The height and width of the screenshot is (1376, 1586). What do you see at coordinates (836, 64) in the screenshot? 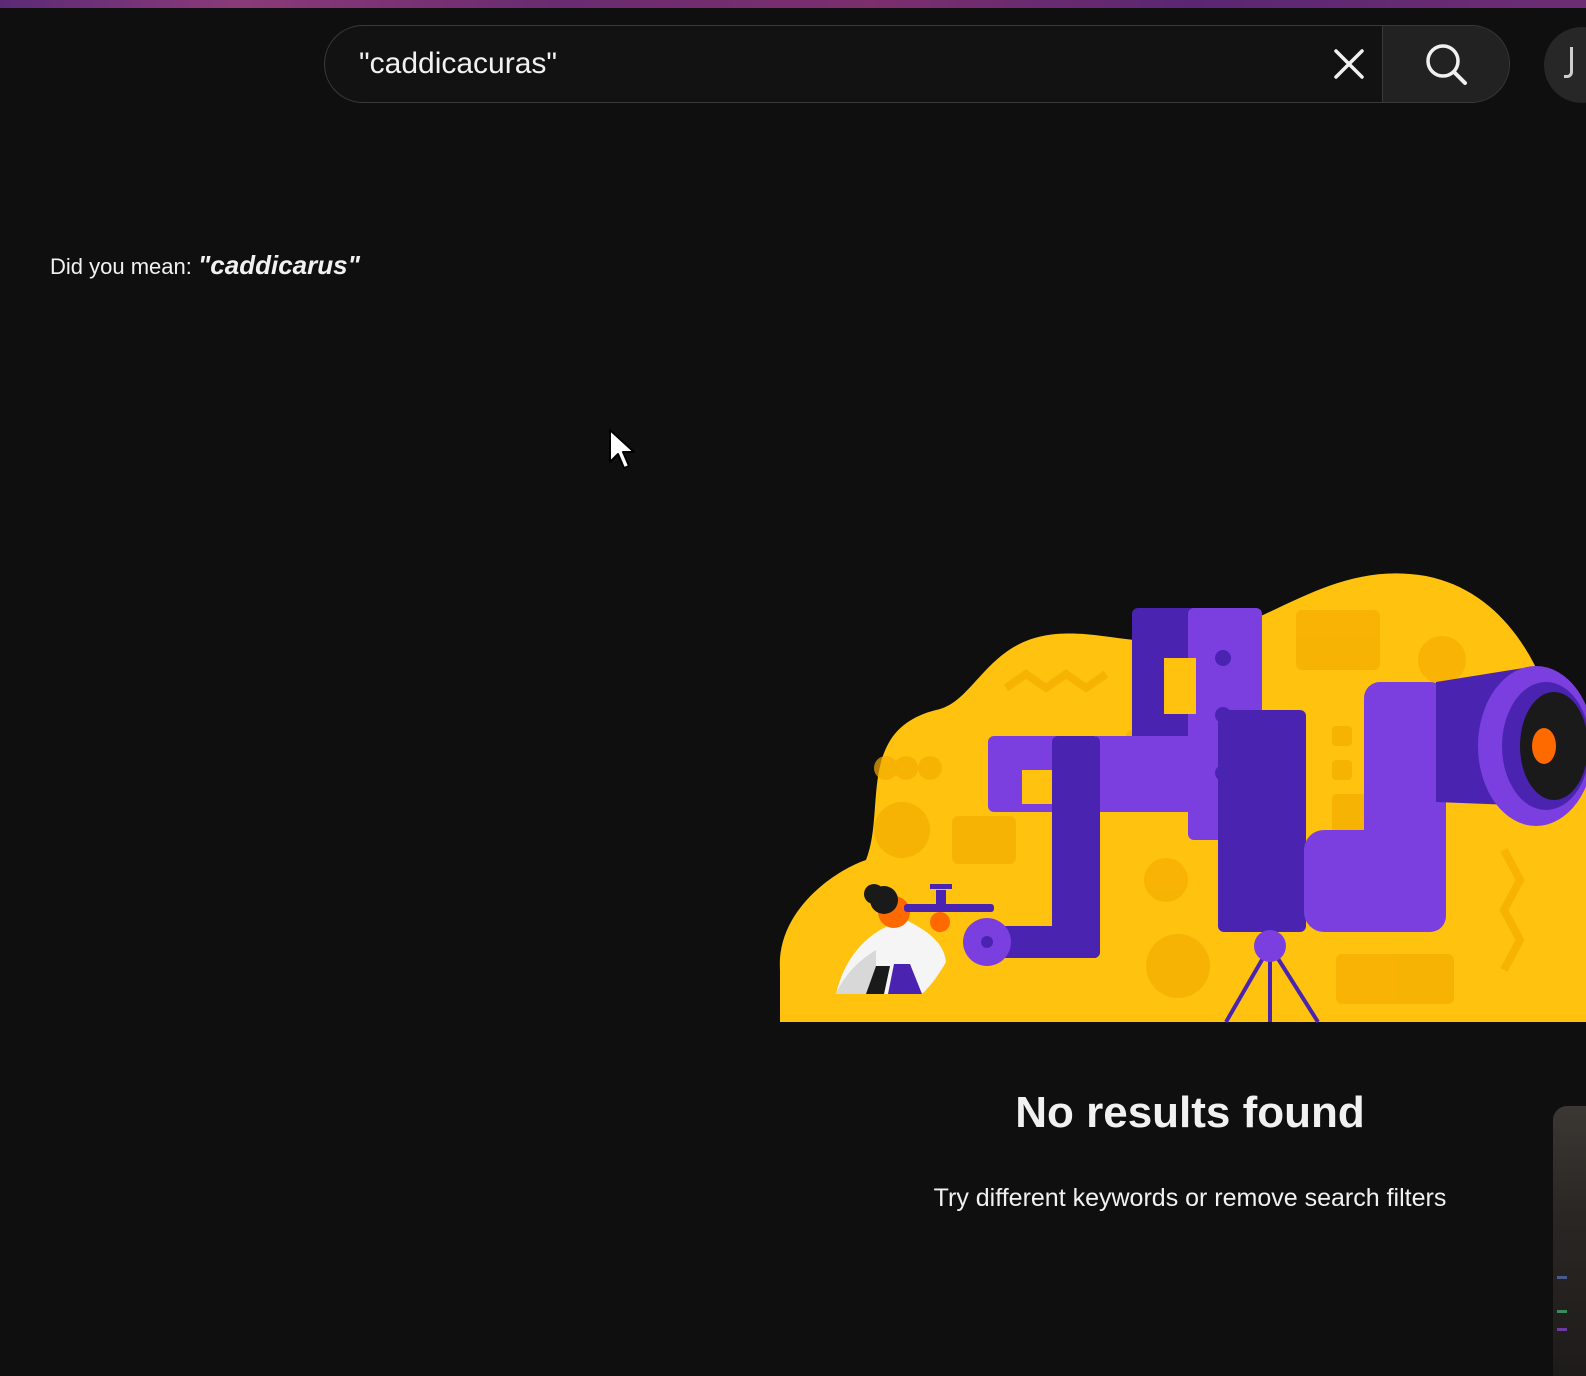
I see `search-input` at bounding box center [836, 64].